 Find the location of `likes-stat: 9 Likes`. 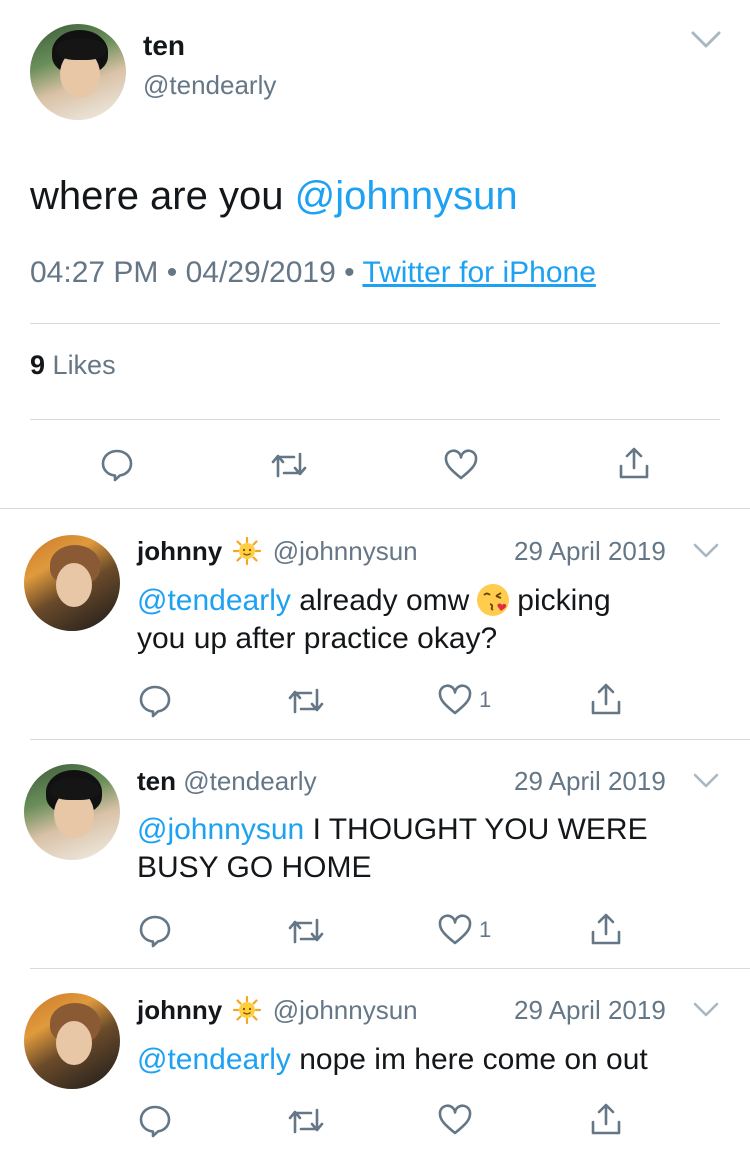

likes-stat: 9 Likes is located at coordinates (73, 365).